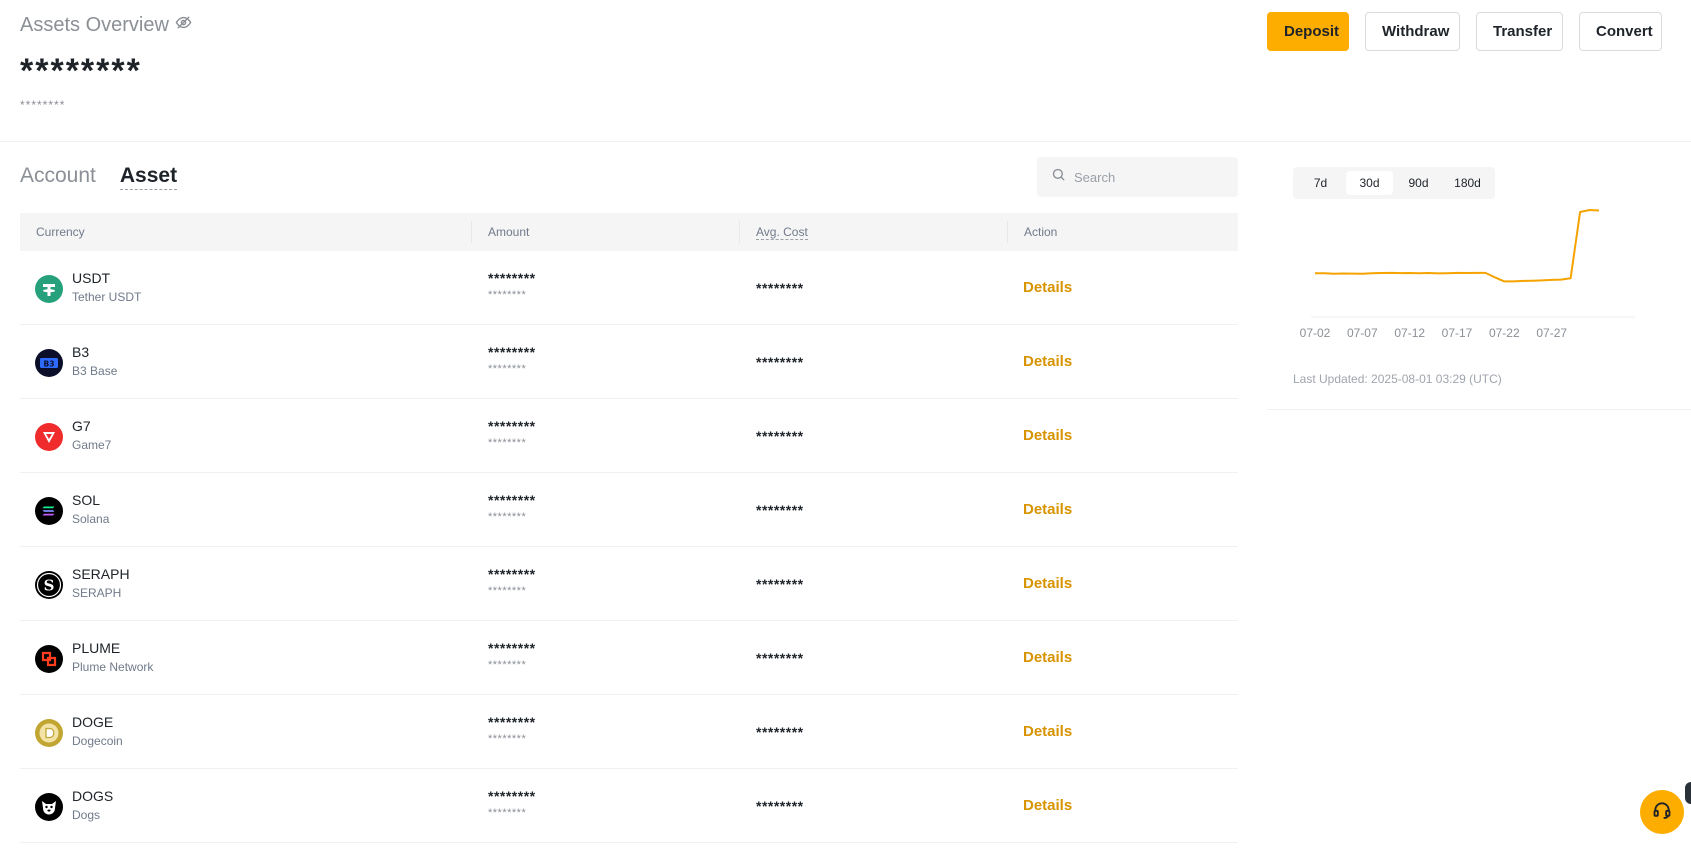 This screenshot has width=1691, height=850. What do you see at coordinates (97, 741) in the screenshot?
I see `currency-name: Dogecoin` at bounding box center [97, 741].